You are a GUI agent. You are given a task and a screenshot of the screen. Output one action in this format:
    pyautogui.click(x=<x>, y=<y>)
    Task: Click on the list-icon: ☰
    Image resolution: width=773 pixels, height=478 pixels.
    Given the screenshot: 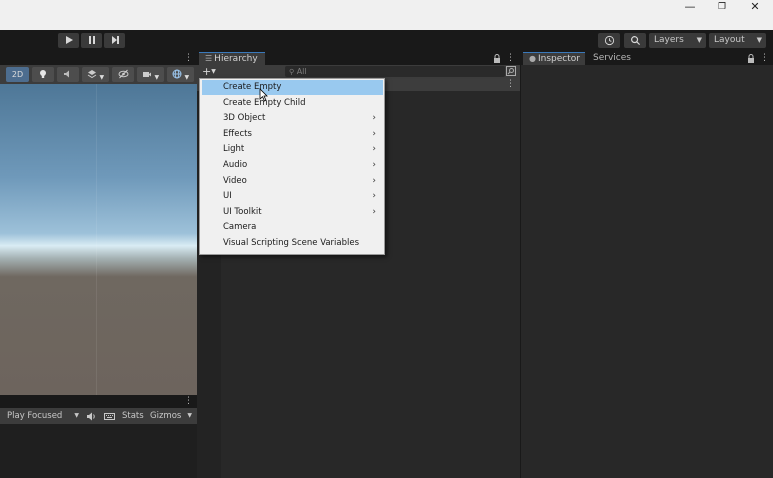 What is the action you would take?
    pyautogui.click(x=209, y=58)
    